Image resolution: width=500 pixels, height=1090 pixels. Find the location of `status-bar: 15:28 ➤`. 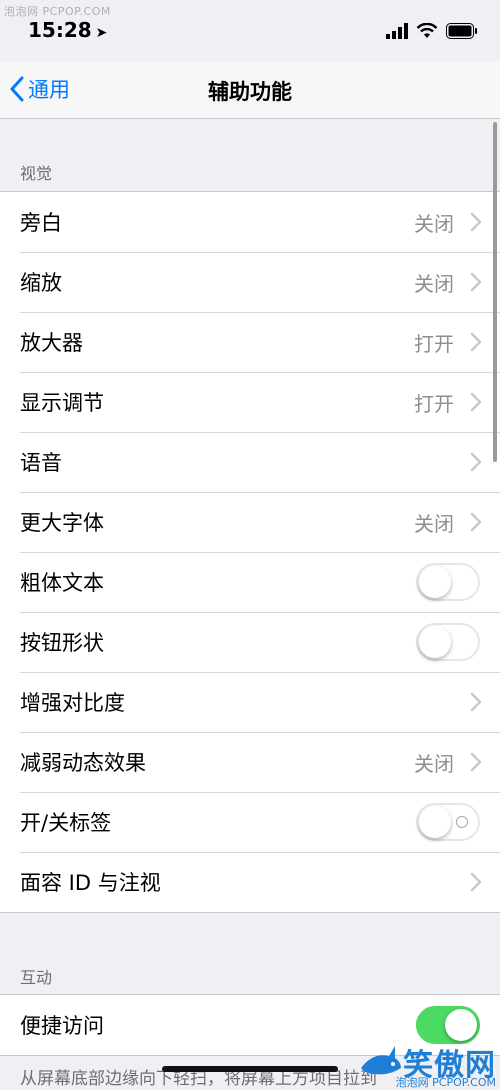

status-bar: 15:28 ➤ is located at coordinates (250, 31).